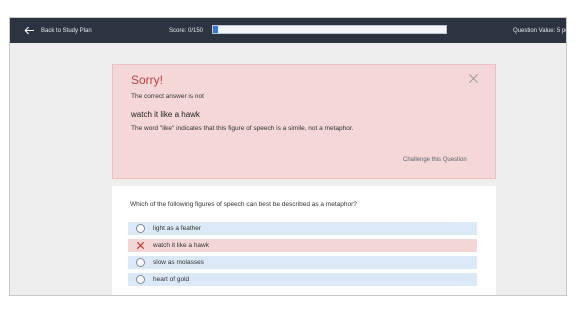 The image size is (576, 315). Describe the element at coordinates (66, 30) in the screenshot. I see `back-label: Back to Study Plan` at that location.